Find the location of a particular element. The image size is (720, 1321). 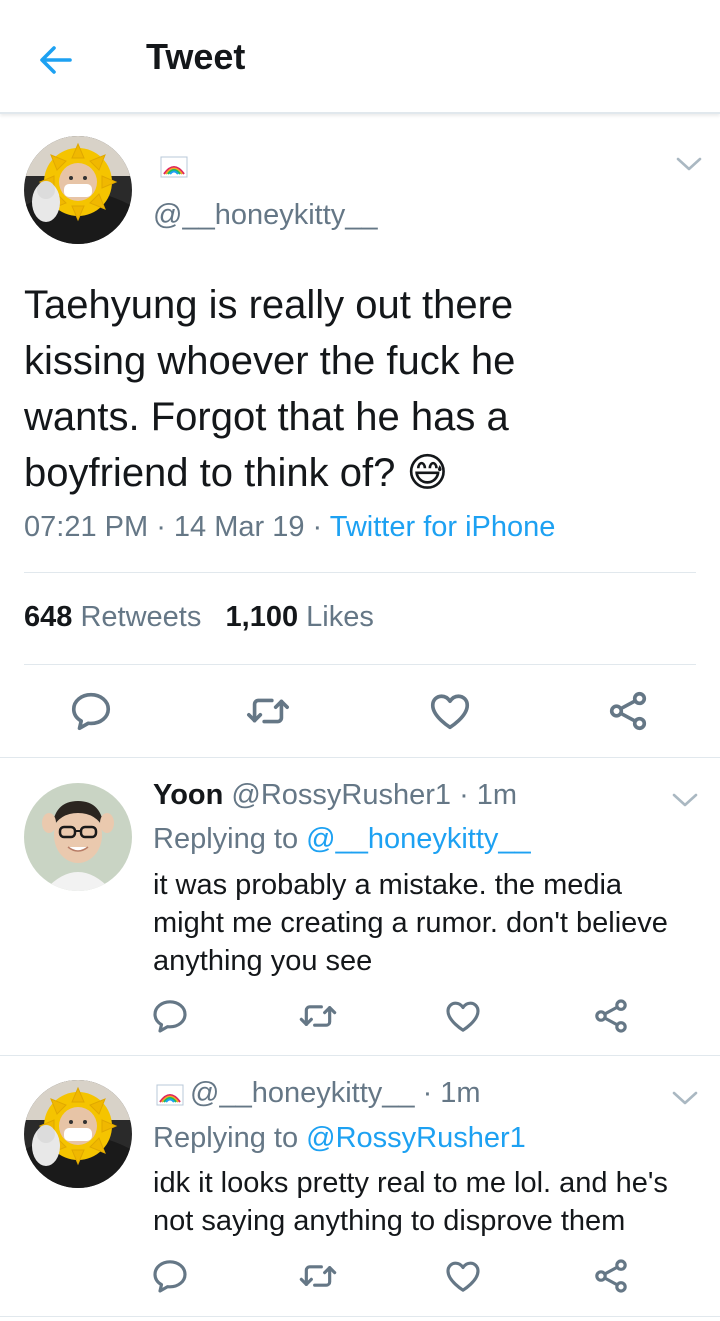

tweet-text-line: boyfriend to think of? 😅 is located at coordinates (364, 473).